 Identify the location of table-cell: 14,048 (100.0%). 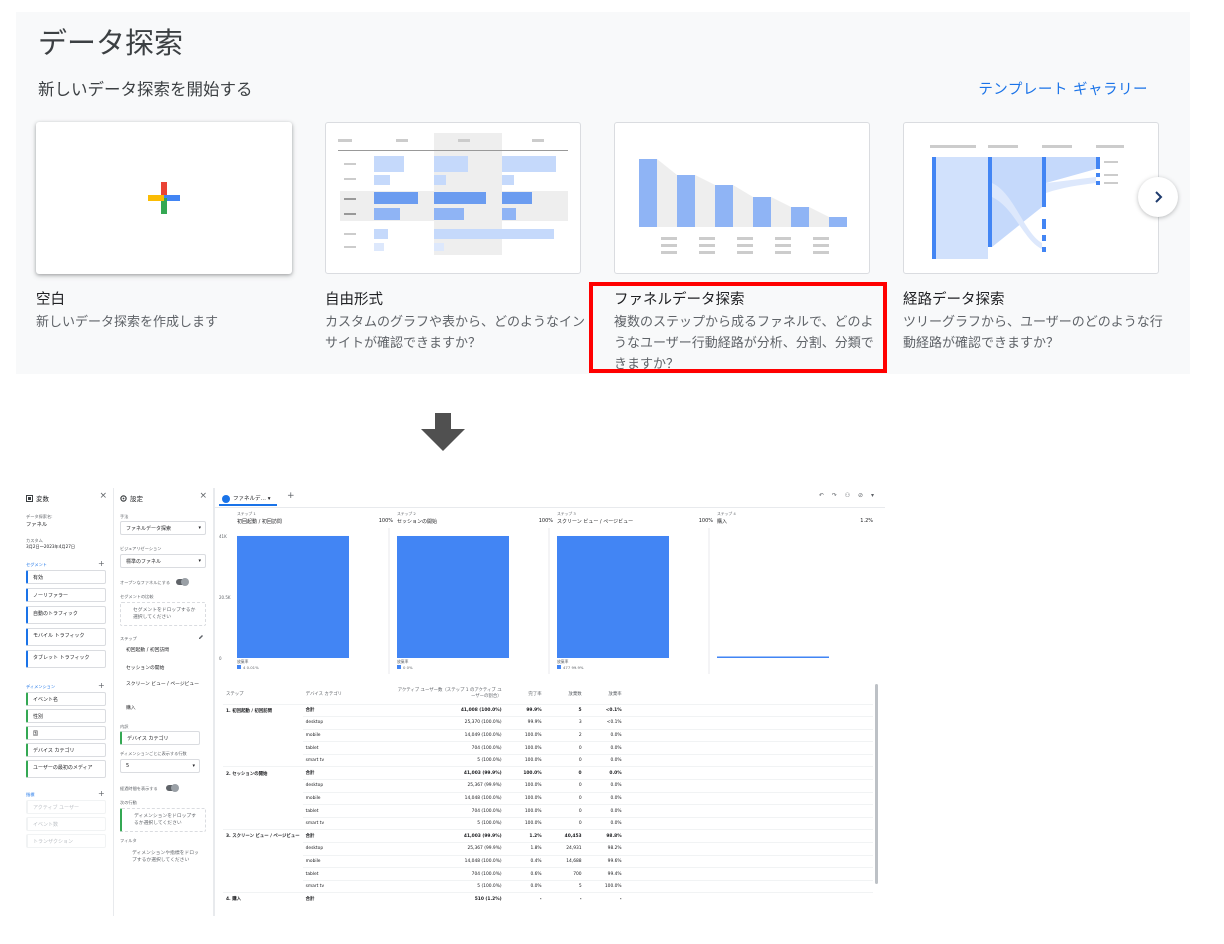
(449, 798).